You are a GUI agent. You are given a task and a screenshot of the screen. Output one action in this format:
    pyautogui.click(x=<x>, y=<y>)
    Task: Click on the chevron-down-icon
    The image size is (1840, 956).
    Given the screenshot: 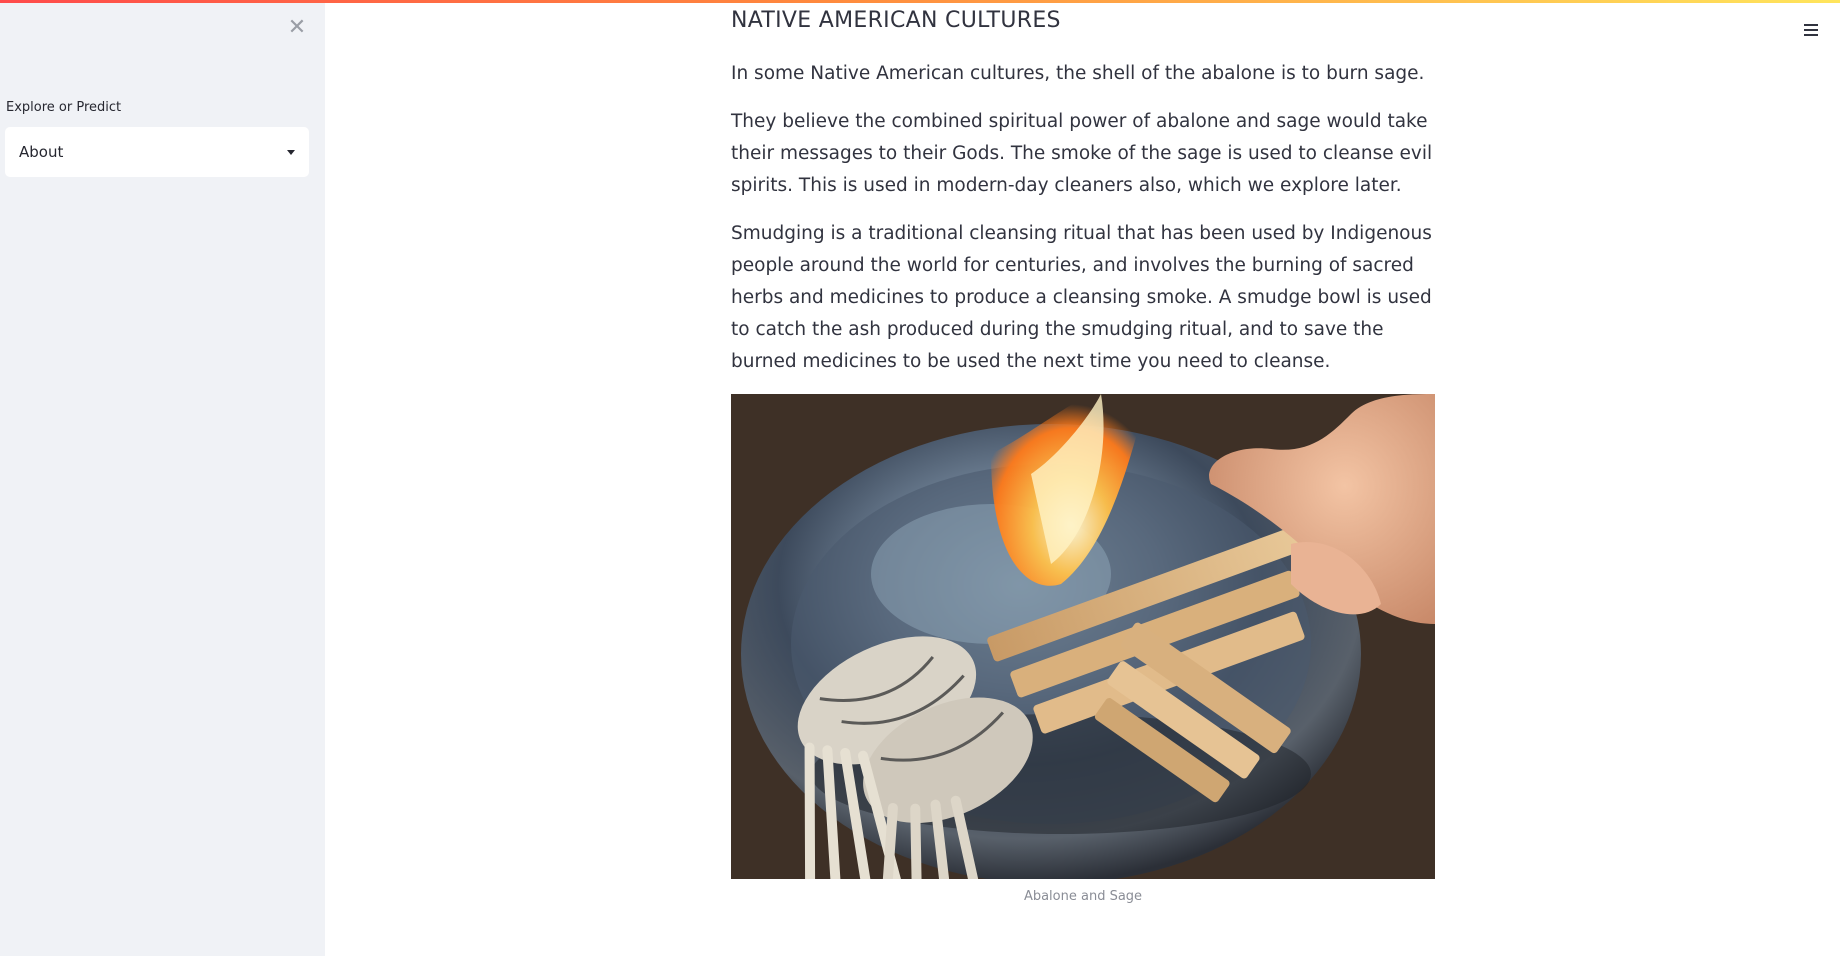 What is the action you would take?
    pyautogui.click(x=291, y=152)
    